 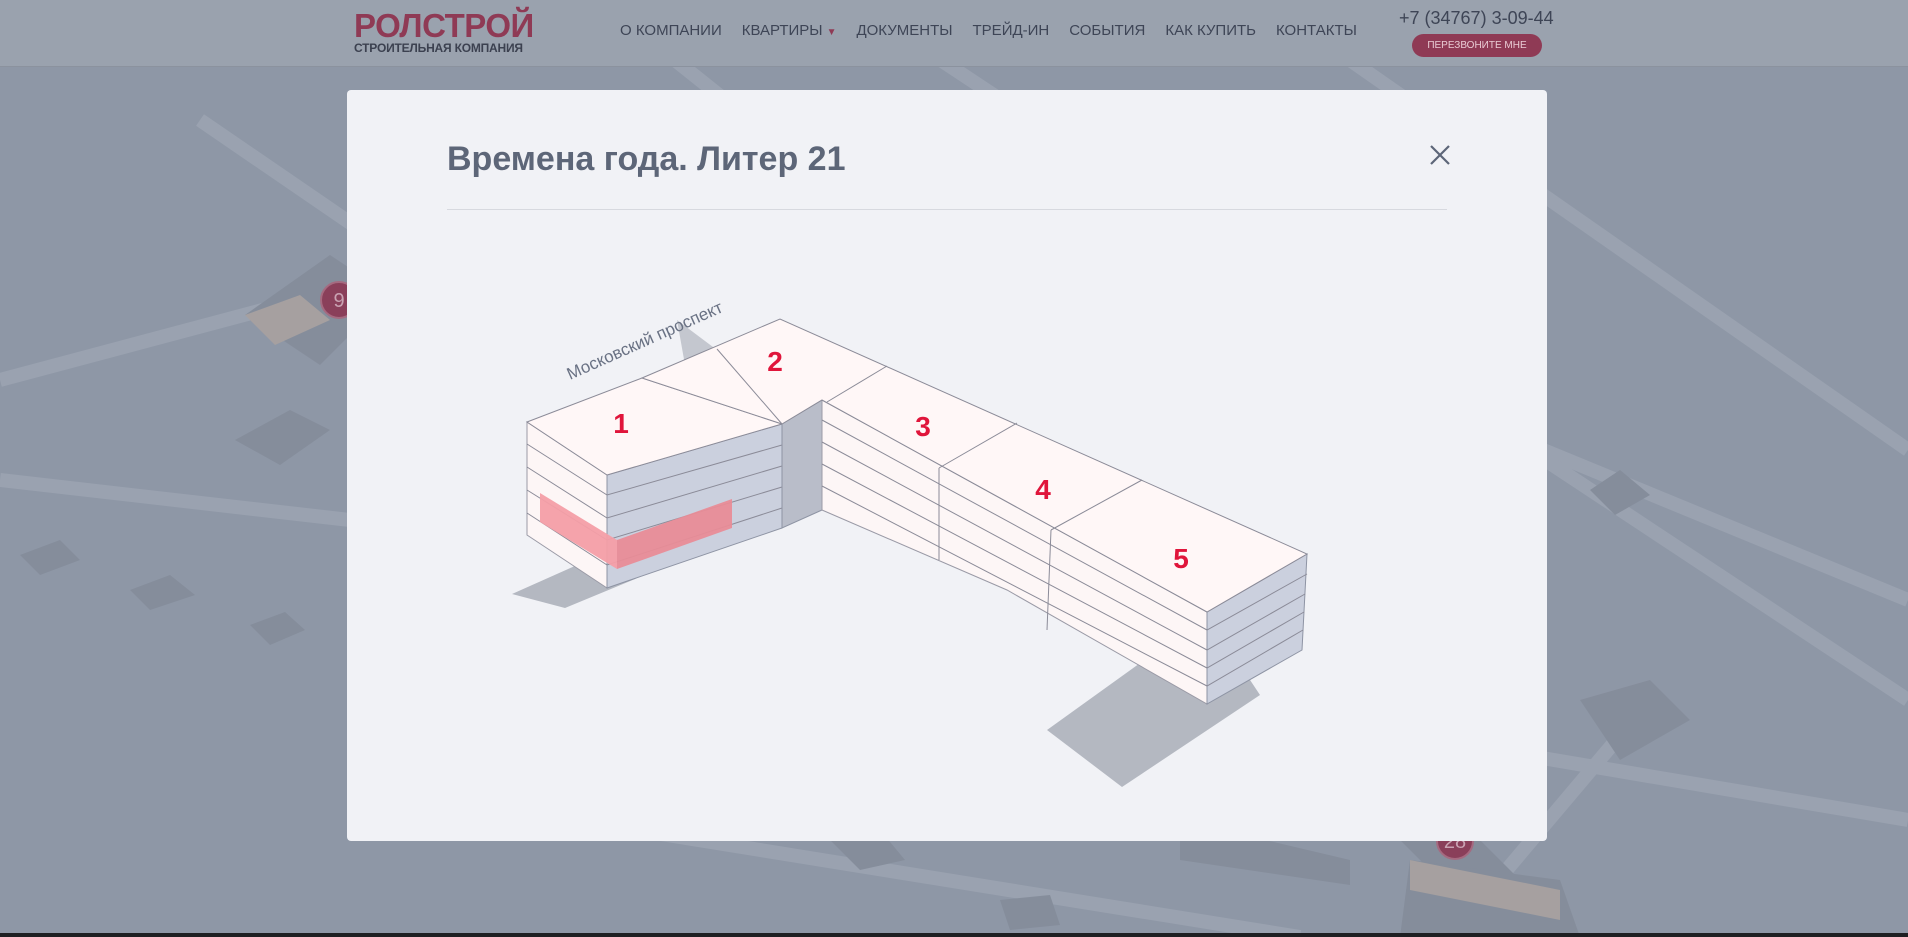 What do you see at coordinates (923, 426) in the screenshot?
I see `section-label-3: 3` at bounding box center [923, 426].